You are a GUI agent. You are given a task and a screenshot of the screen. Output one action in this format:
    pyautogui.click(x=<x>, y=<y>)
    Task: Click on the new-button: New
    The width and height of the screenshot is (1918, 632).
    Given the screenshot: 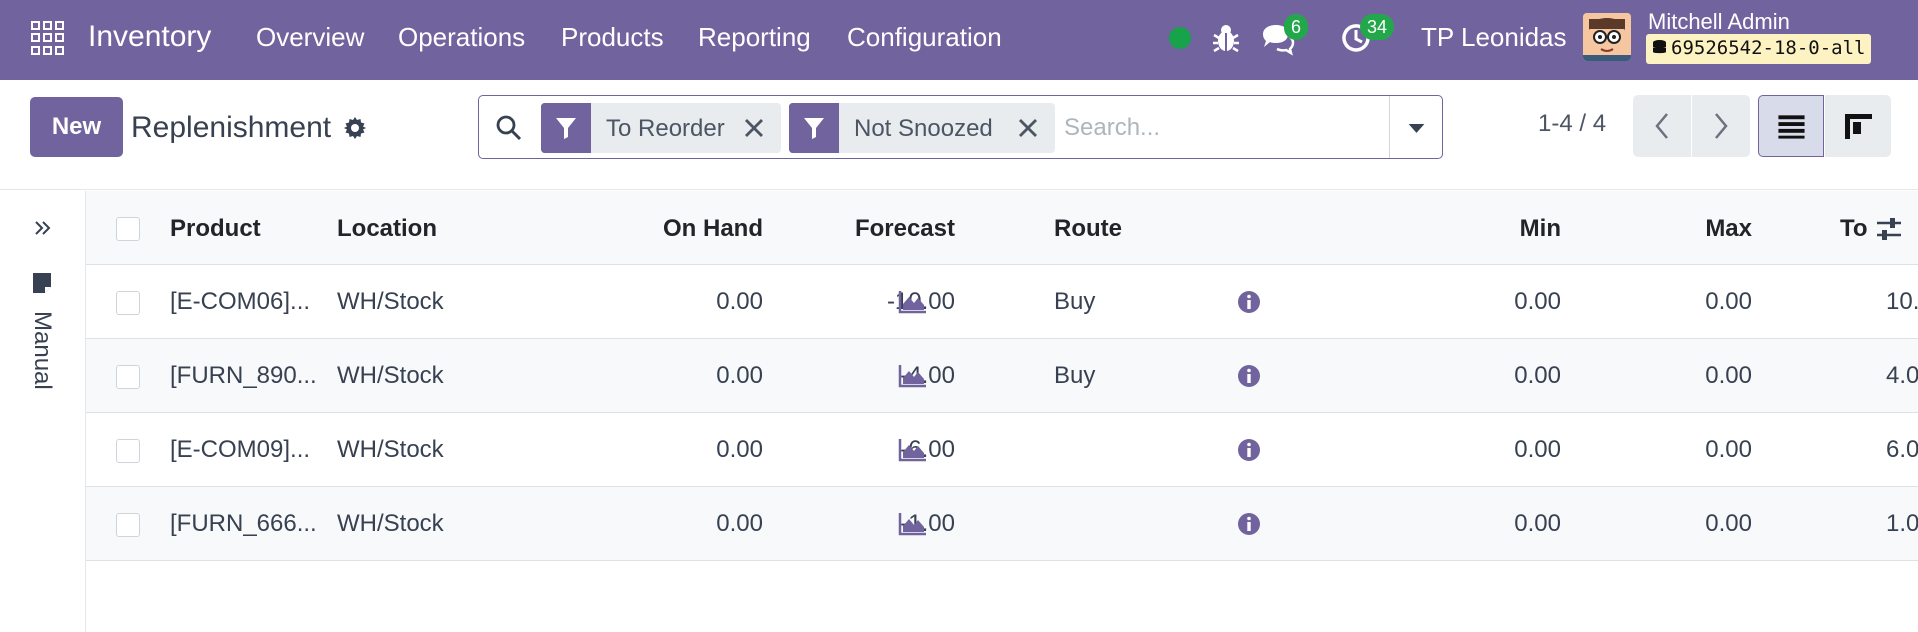 What is the action you would take?
    pyautogui.click(x=76, y=127)
    